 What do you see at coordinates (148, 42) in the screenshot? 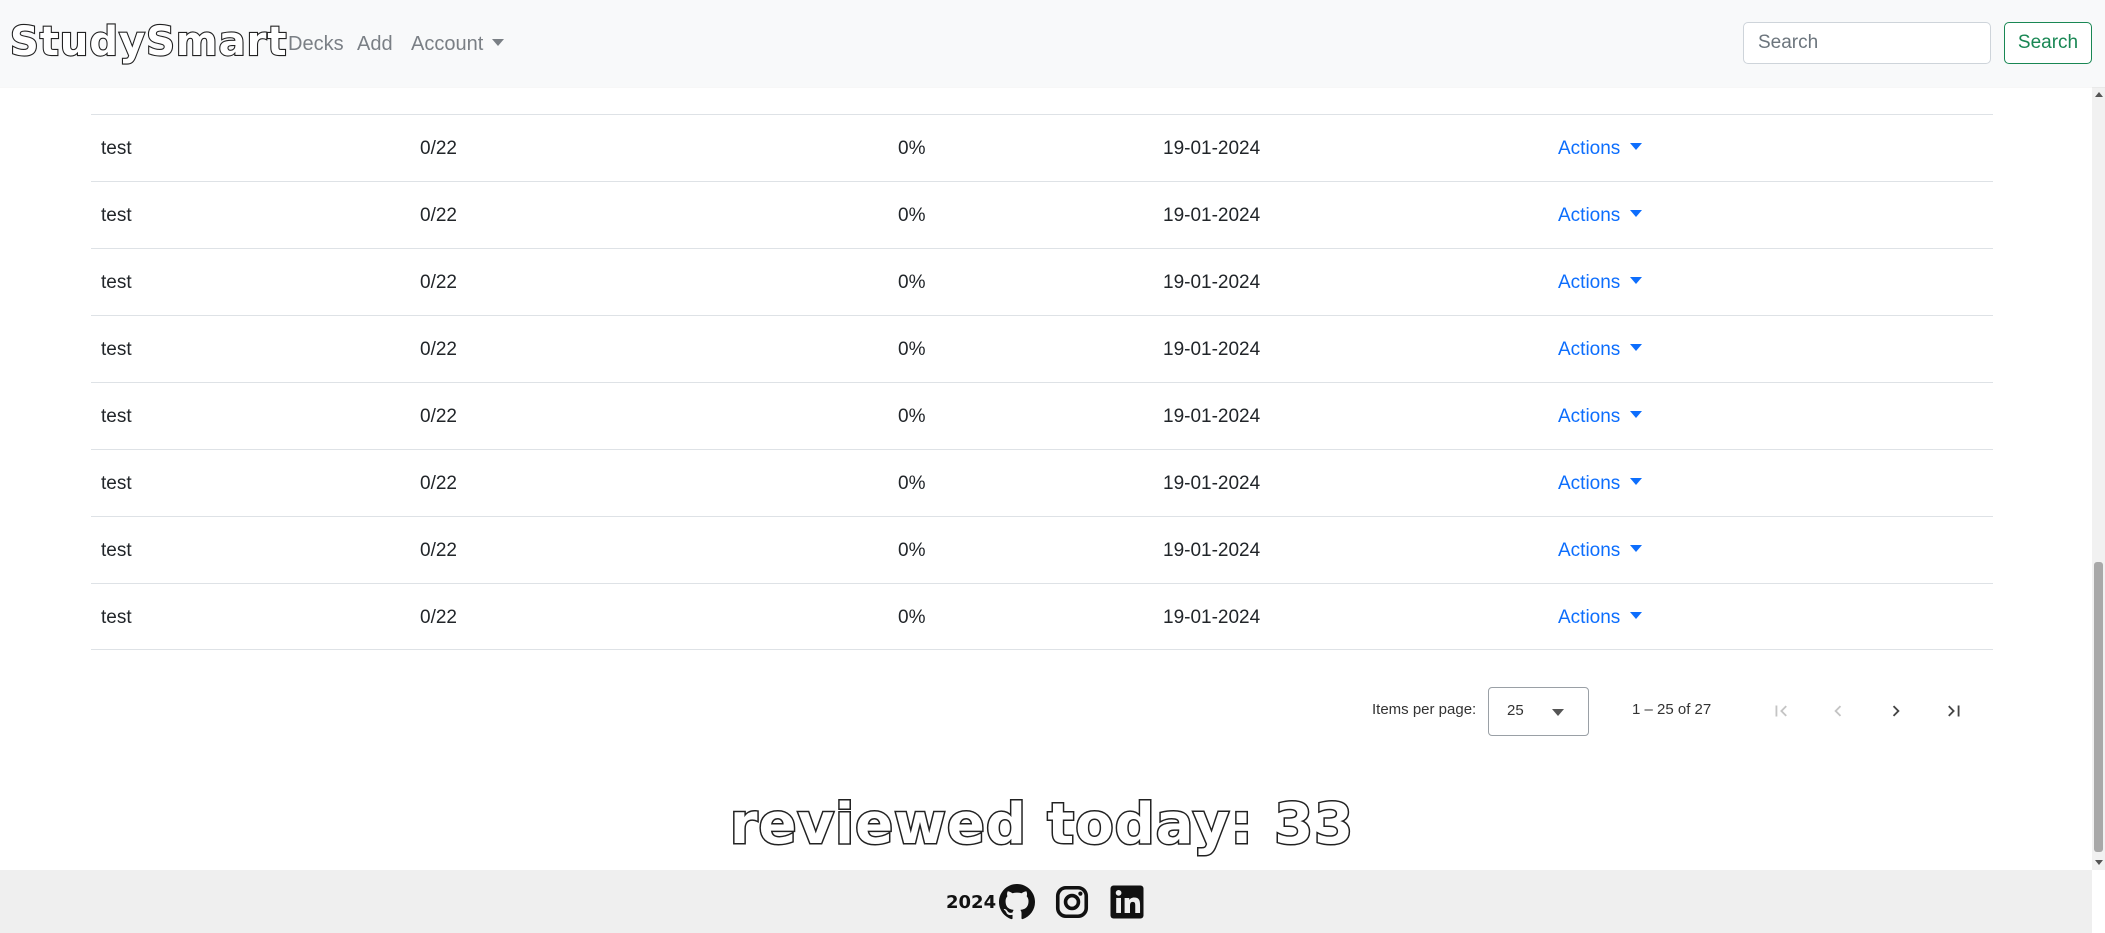
I see `brand-logo: StudySmart` at bounding box center [148, 42].